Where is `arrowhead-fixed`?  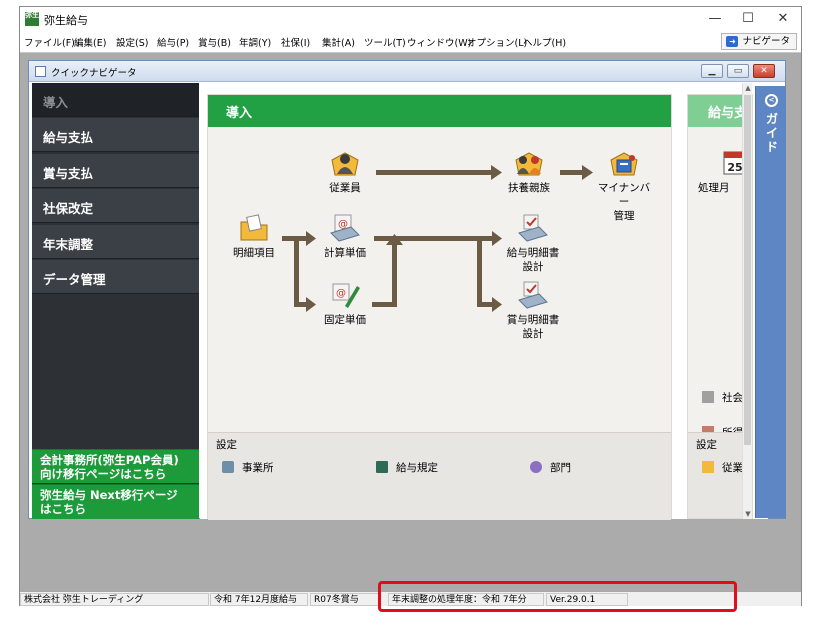 arrowhead-fixed is located at coordinates (311, 304).